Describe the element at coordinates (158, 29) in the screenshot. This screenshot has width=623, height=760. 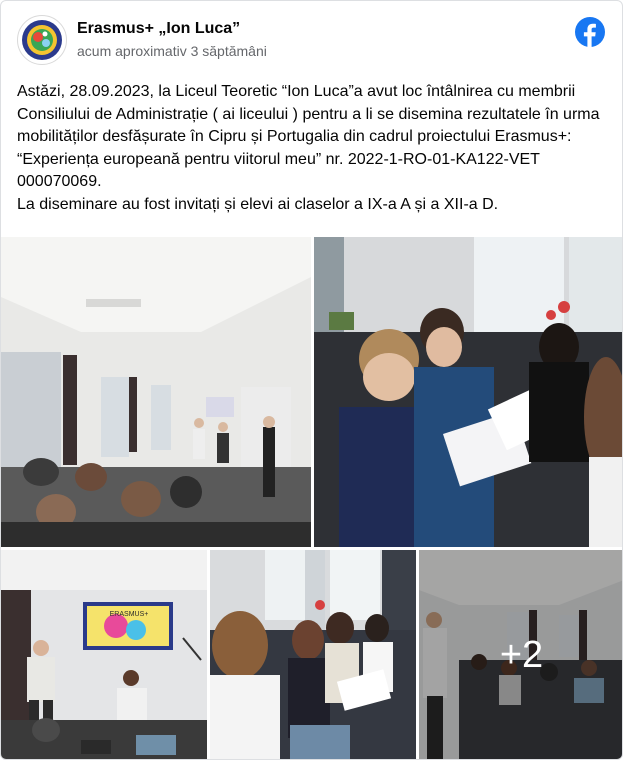
I see `page-name-link: Erasmus+ „Ion Luca”` at that location.